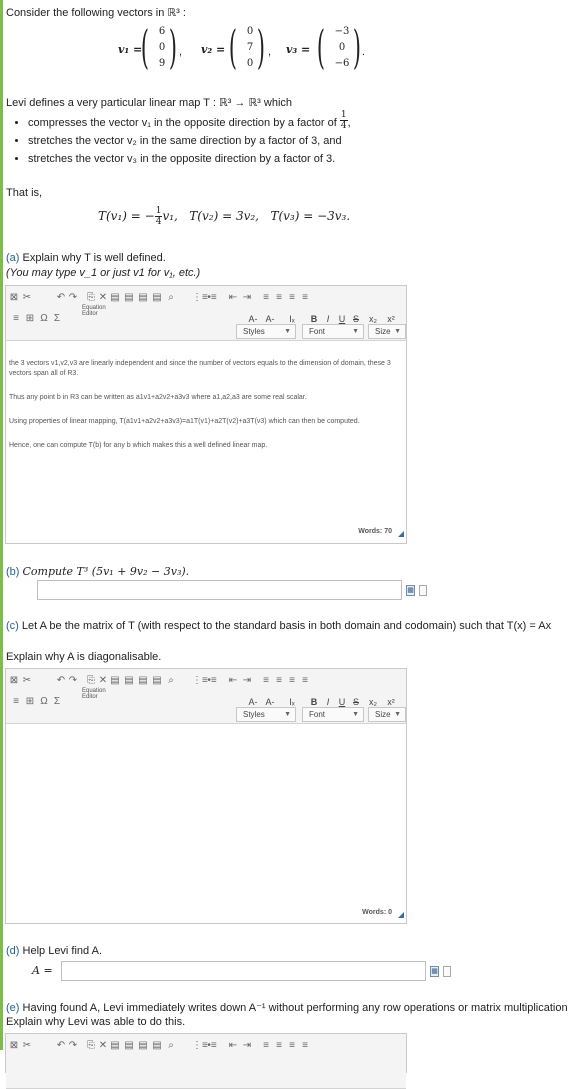 This screenshot has width=568, height=1089. What do you see at coordinates (206, 1061) in the screenshot?
I see `part-e-rich-text-editor: ⊠ ✂ ↶ ↷ ⎘ ✕ ▤ ▤ ▤ ▤ ⌕ ⋮≡ •≡ ⇤ ⇥ ≡ ≡ ≡ ≡` at bounding box center [206, 1061].